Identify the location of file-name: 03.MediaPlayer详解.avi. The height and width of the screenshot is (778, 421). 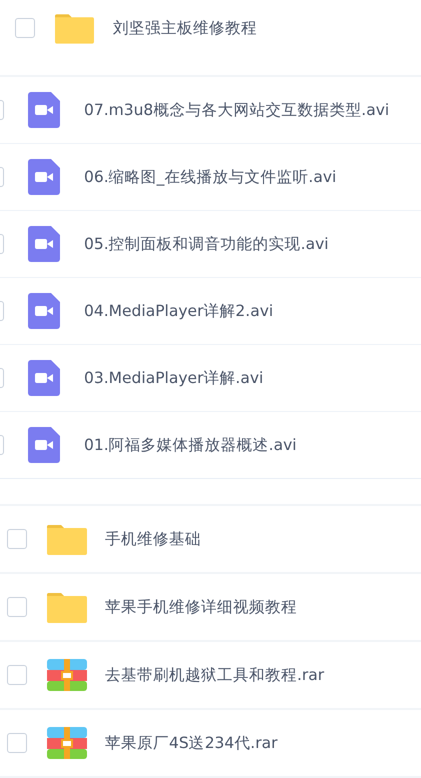
(174, 378).